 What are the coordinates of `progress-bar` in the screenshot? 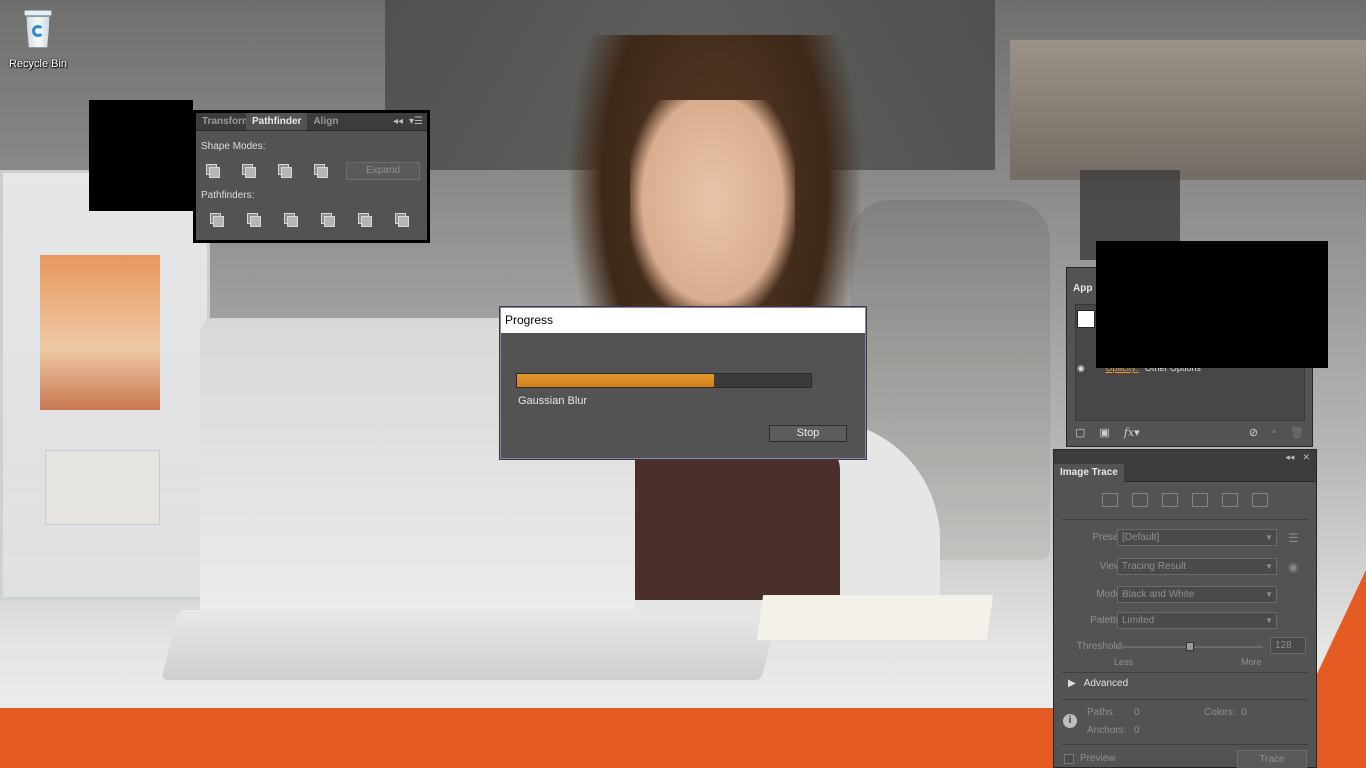 It's located at (664, 380).